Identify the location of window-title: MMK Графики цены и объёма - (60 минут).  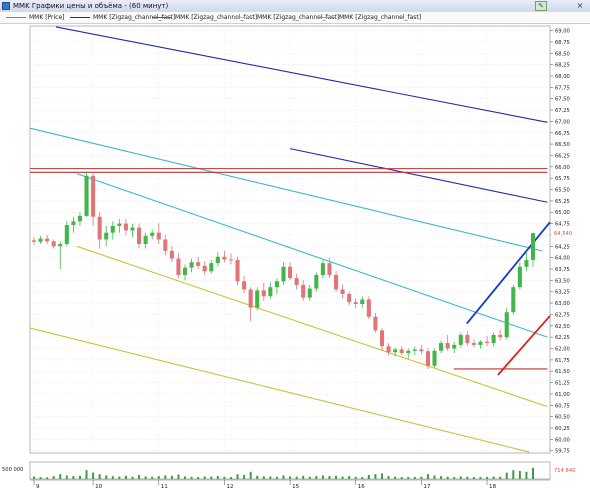
(91, 6).